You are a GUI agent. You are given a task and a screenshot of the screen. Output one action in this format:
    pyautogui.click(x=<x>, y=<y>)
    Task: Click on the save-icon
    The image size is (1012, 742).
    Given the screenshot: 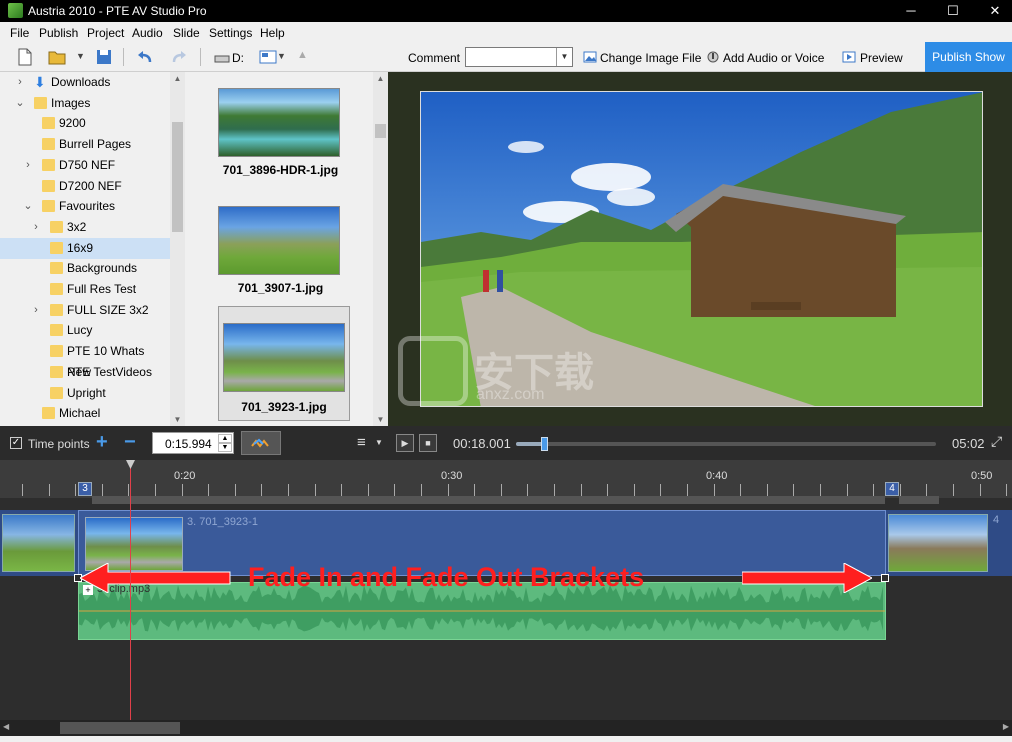 What is the action you would take?
    pyautogui.click(x=104, y=57)
    